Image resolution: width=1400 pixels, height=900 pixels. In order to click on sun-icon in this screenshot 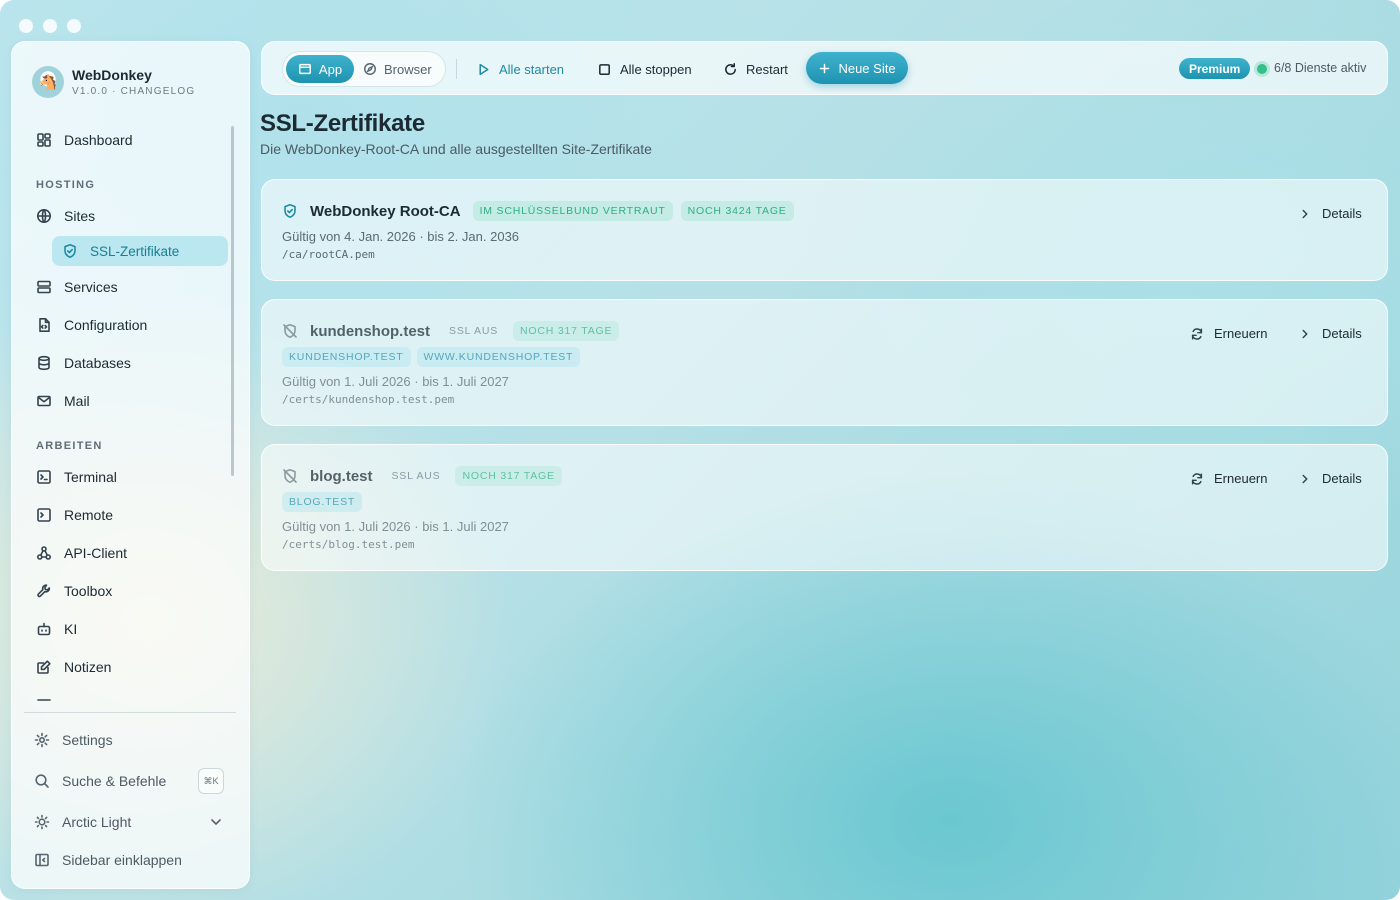, I will do `click(42, 822)`.